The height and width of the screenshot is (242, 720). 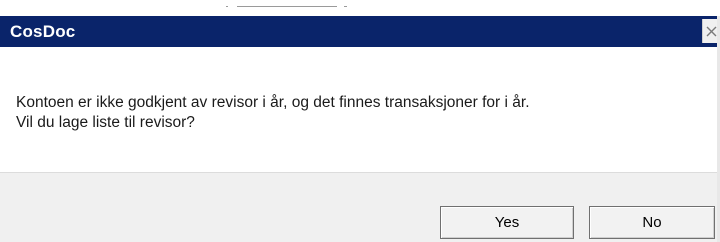 I want to click on dialog-titlebar: CosDoc, so click(x=360, y=31).